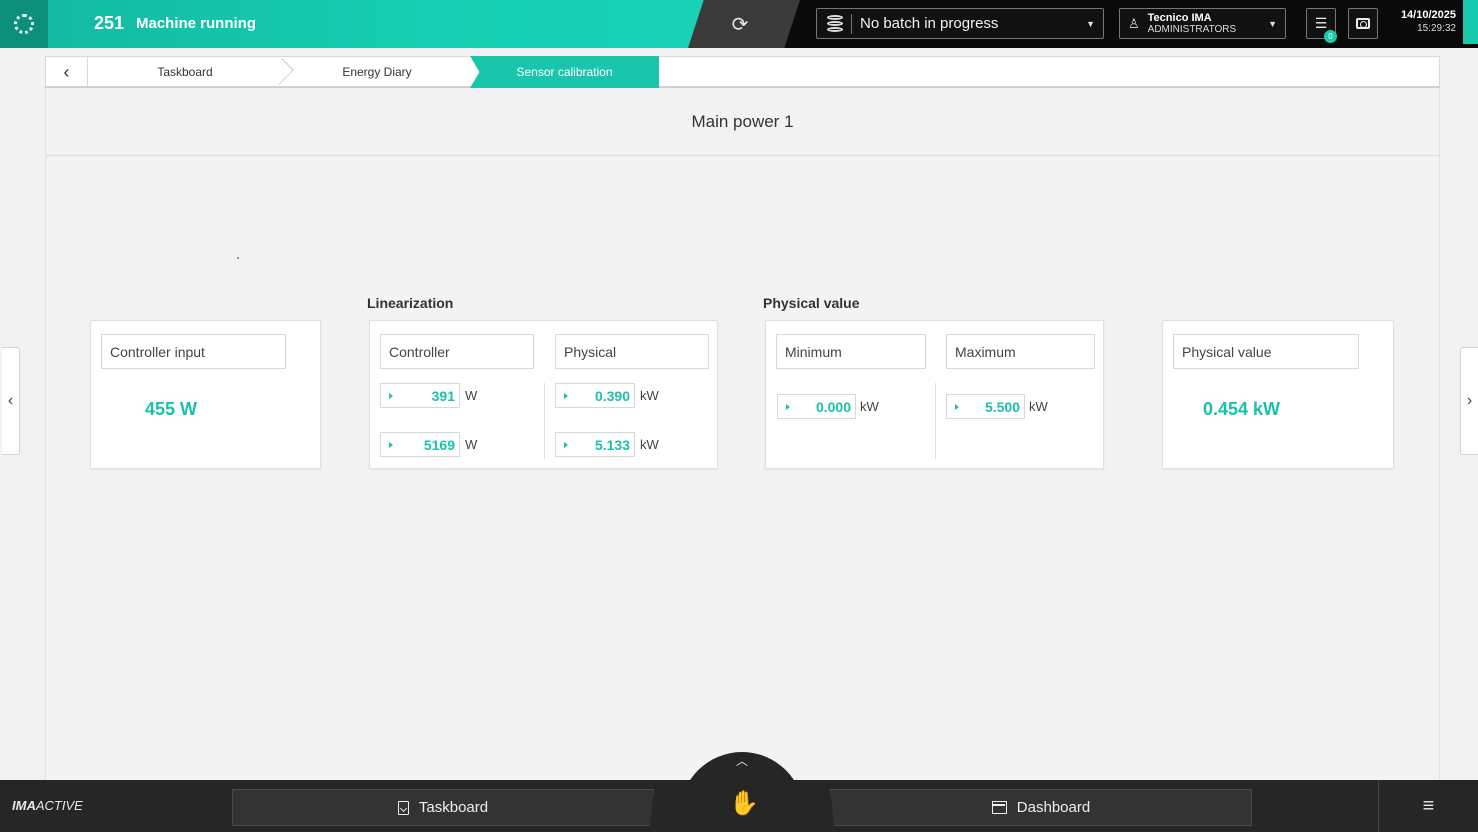 This screenshot has height=832, width=1478. I want to click on sync-icon: ⟳, so click(740, 24).